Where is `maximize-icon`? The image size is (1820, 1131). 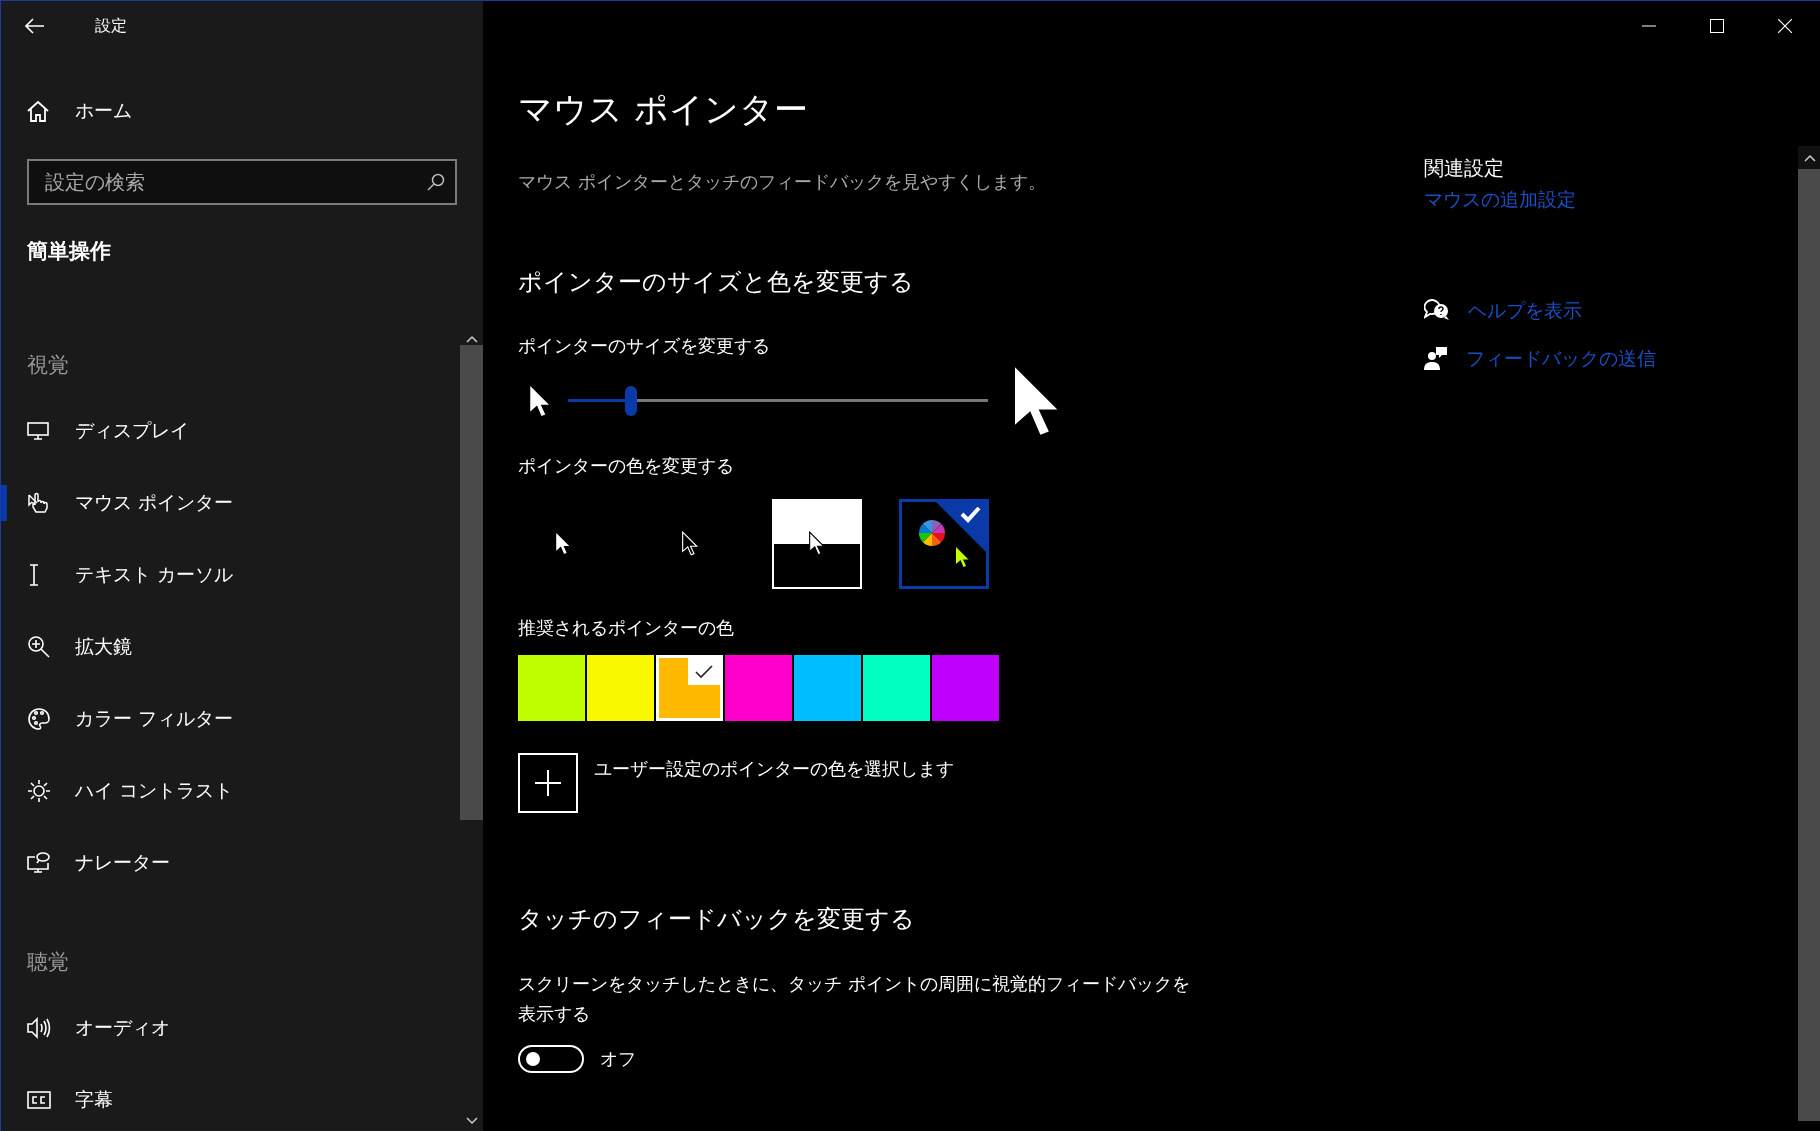 maximize-icon is located at coordinates (1717, 26).